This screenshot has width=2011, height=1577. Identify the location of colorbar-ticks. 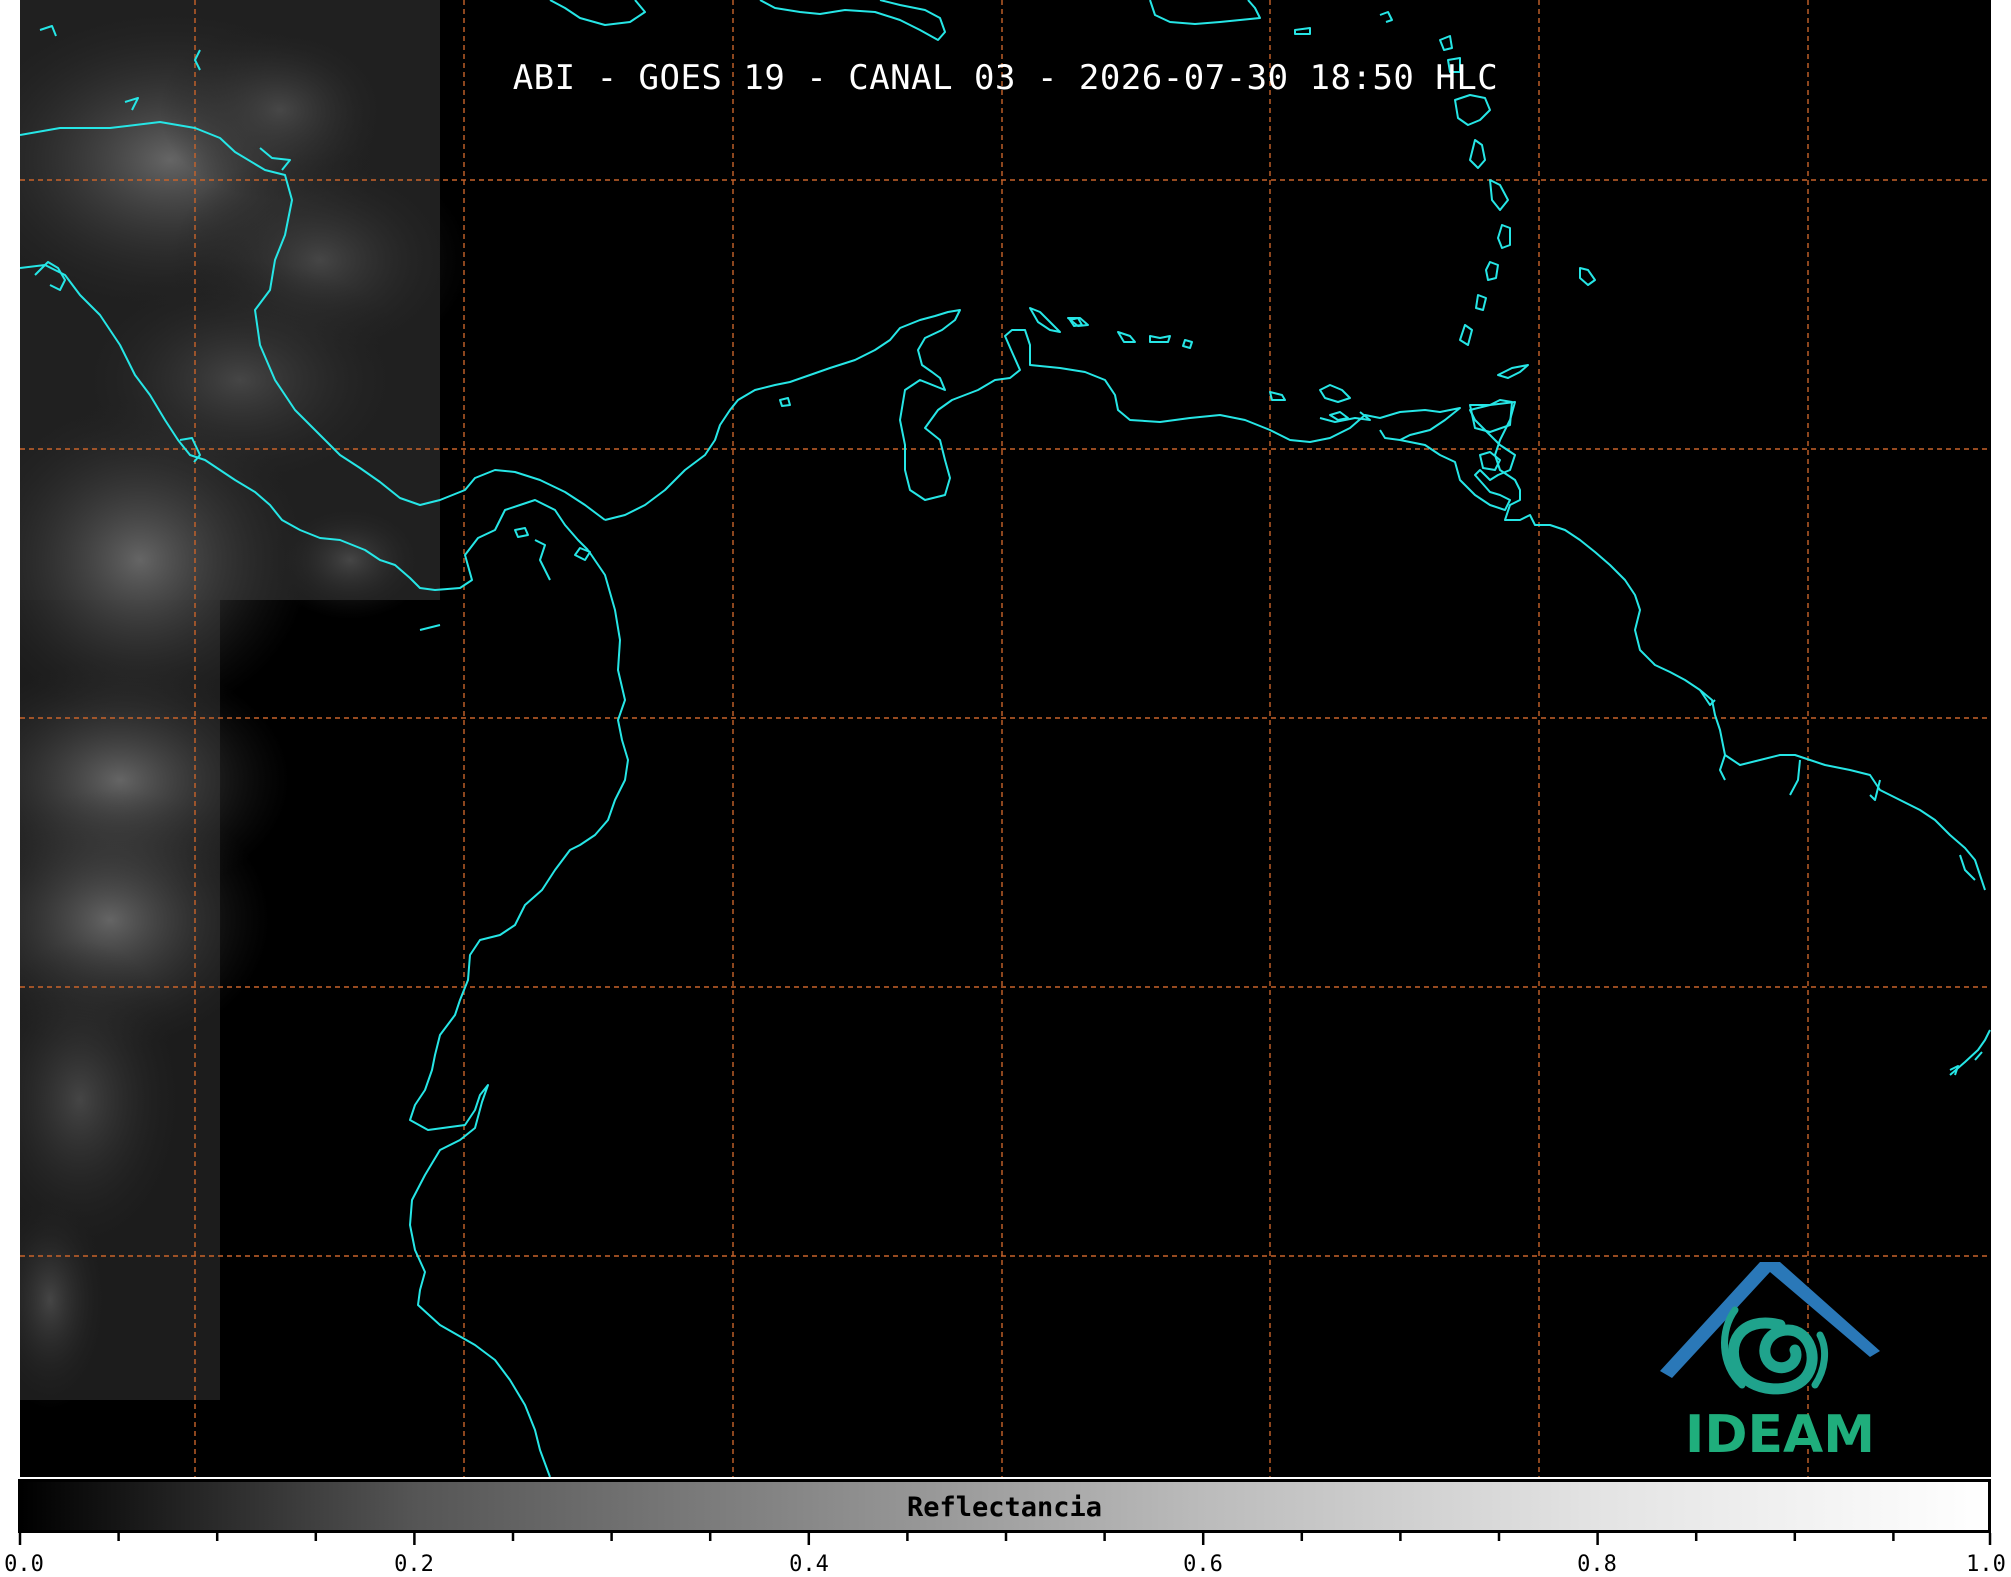
(1005, 1539).